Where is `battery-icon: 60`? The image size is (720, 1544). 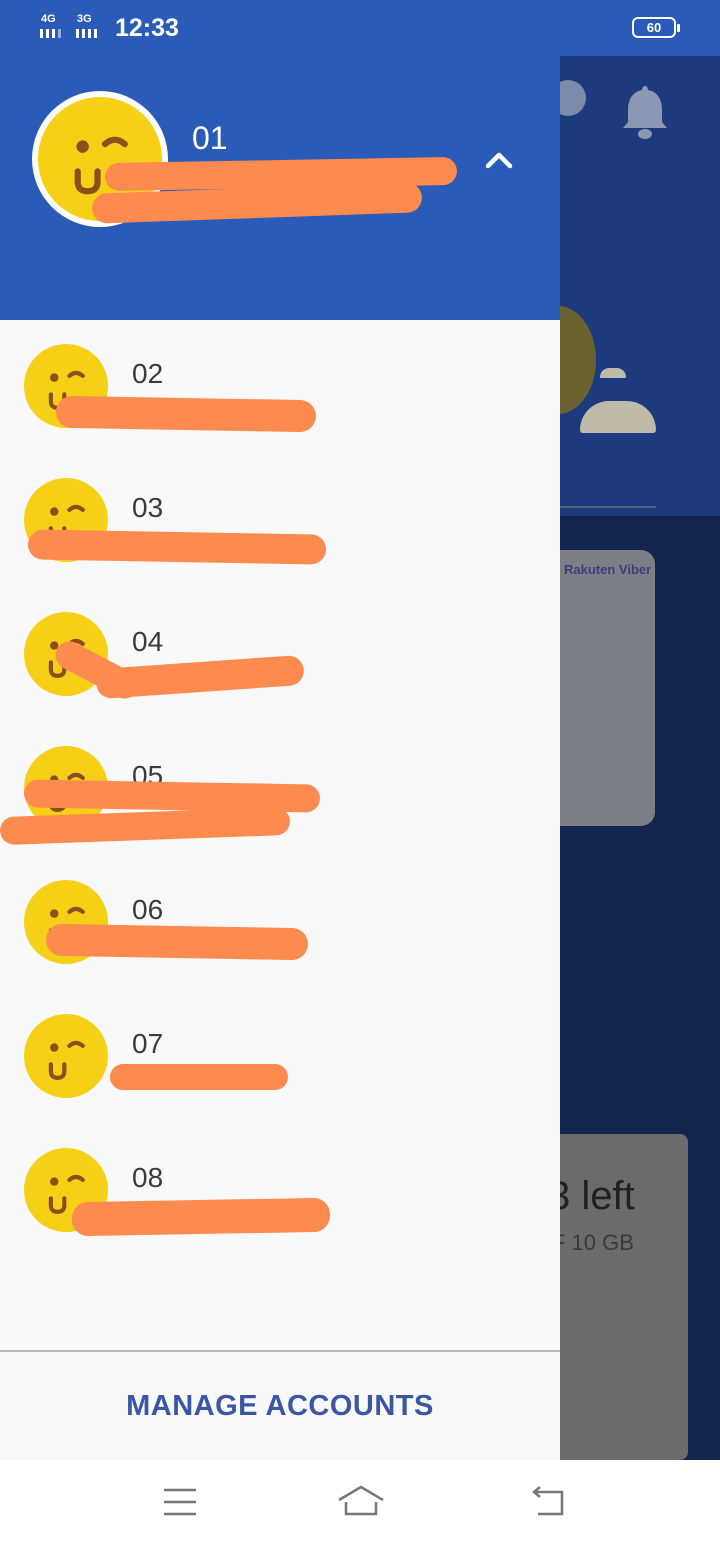 battery-icon: 60 is located at coordinates (656, 27).